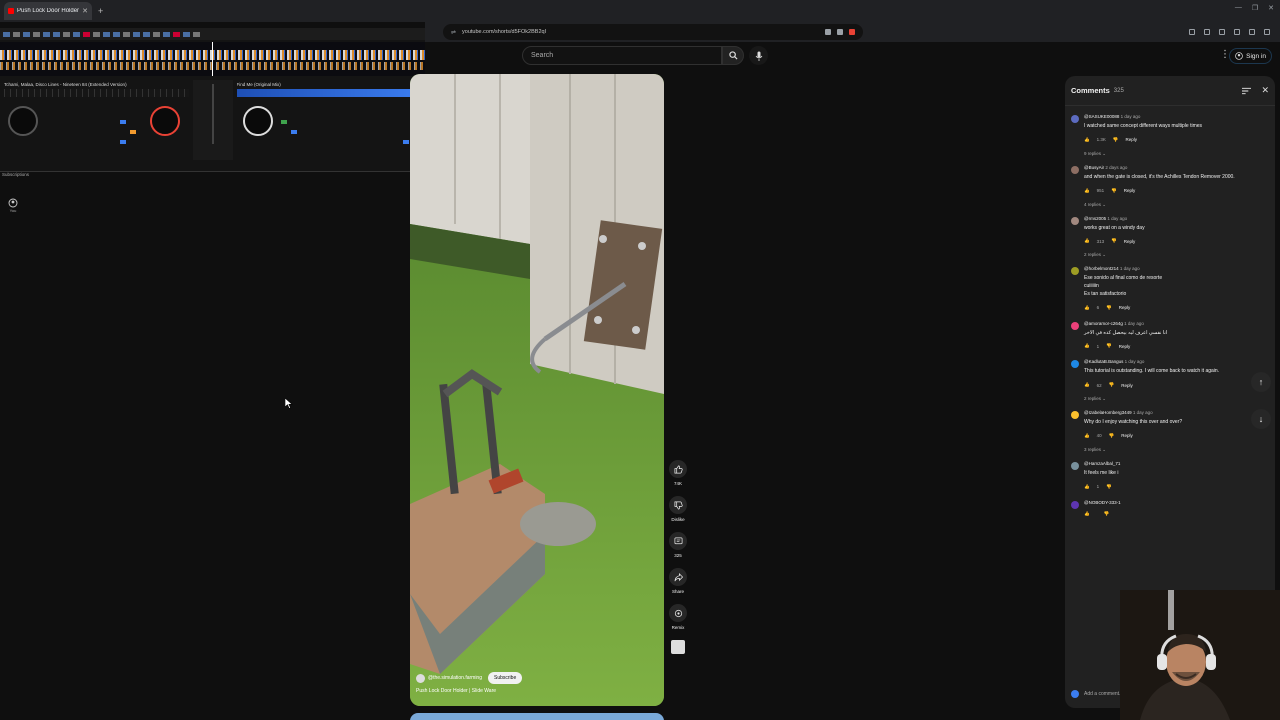 Image resolution: width=1280 pixels, height=720 pixels. What do you see at coordinates (622, 55) in the screenshot?
I see `search-input: Search` at bounding box center [622, 55].